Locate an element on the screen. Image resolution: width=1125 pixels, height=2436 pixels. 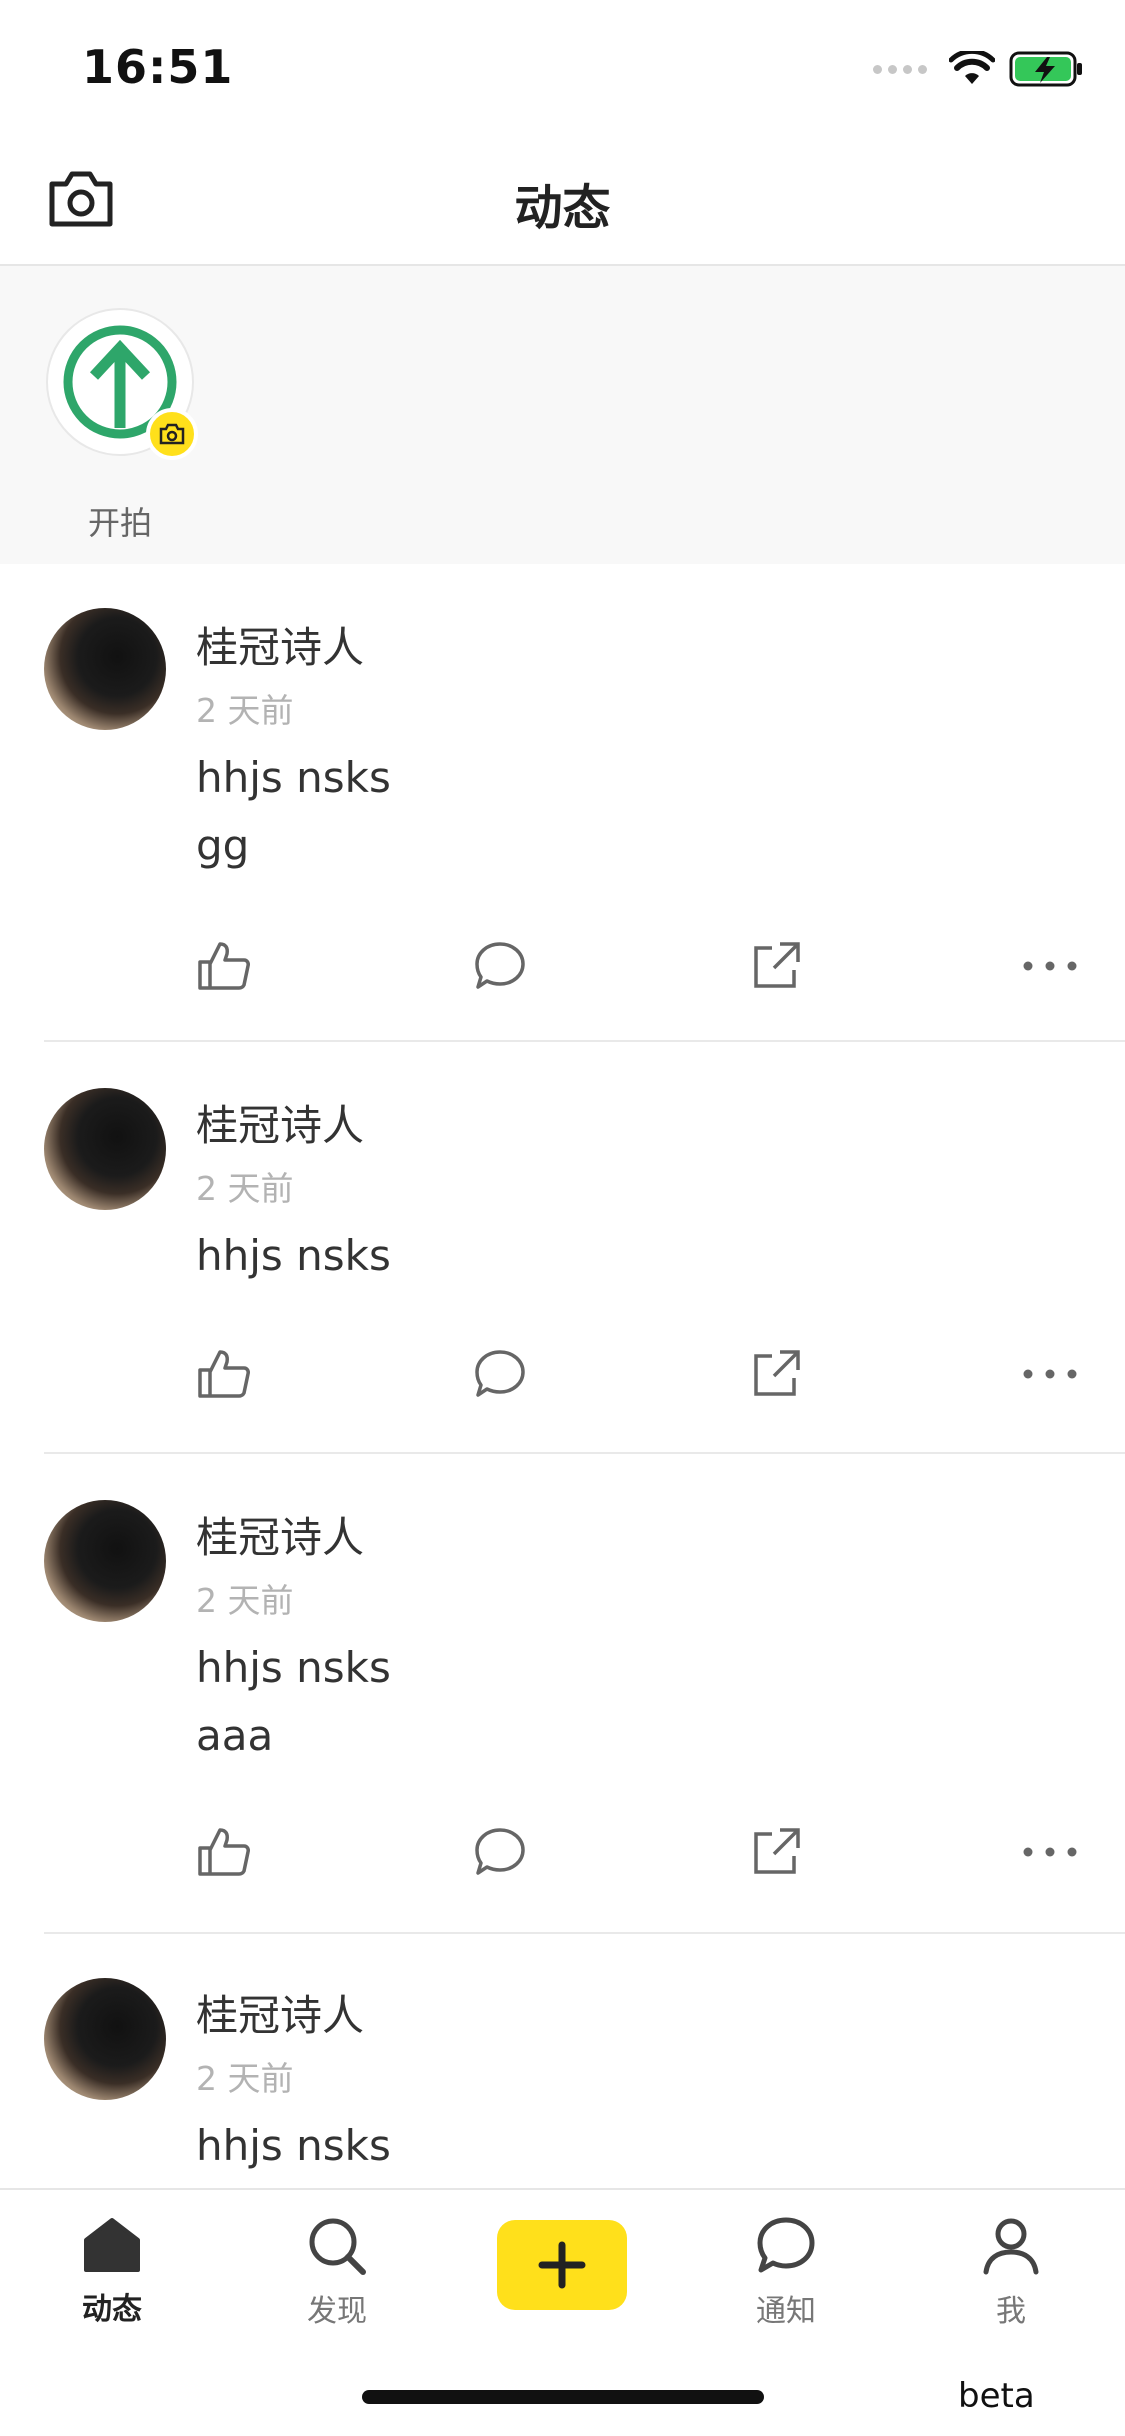
post-content: hhjs nsks aaa is located at coordinates (293, 1702).